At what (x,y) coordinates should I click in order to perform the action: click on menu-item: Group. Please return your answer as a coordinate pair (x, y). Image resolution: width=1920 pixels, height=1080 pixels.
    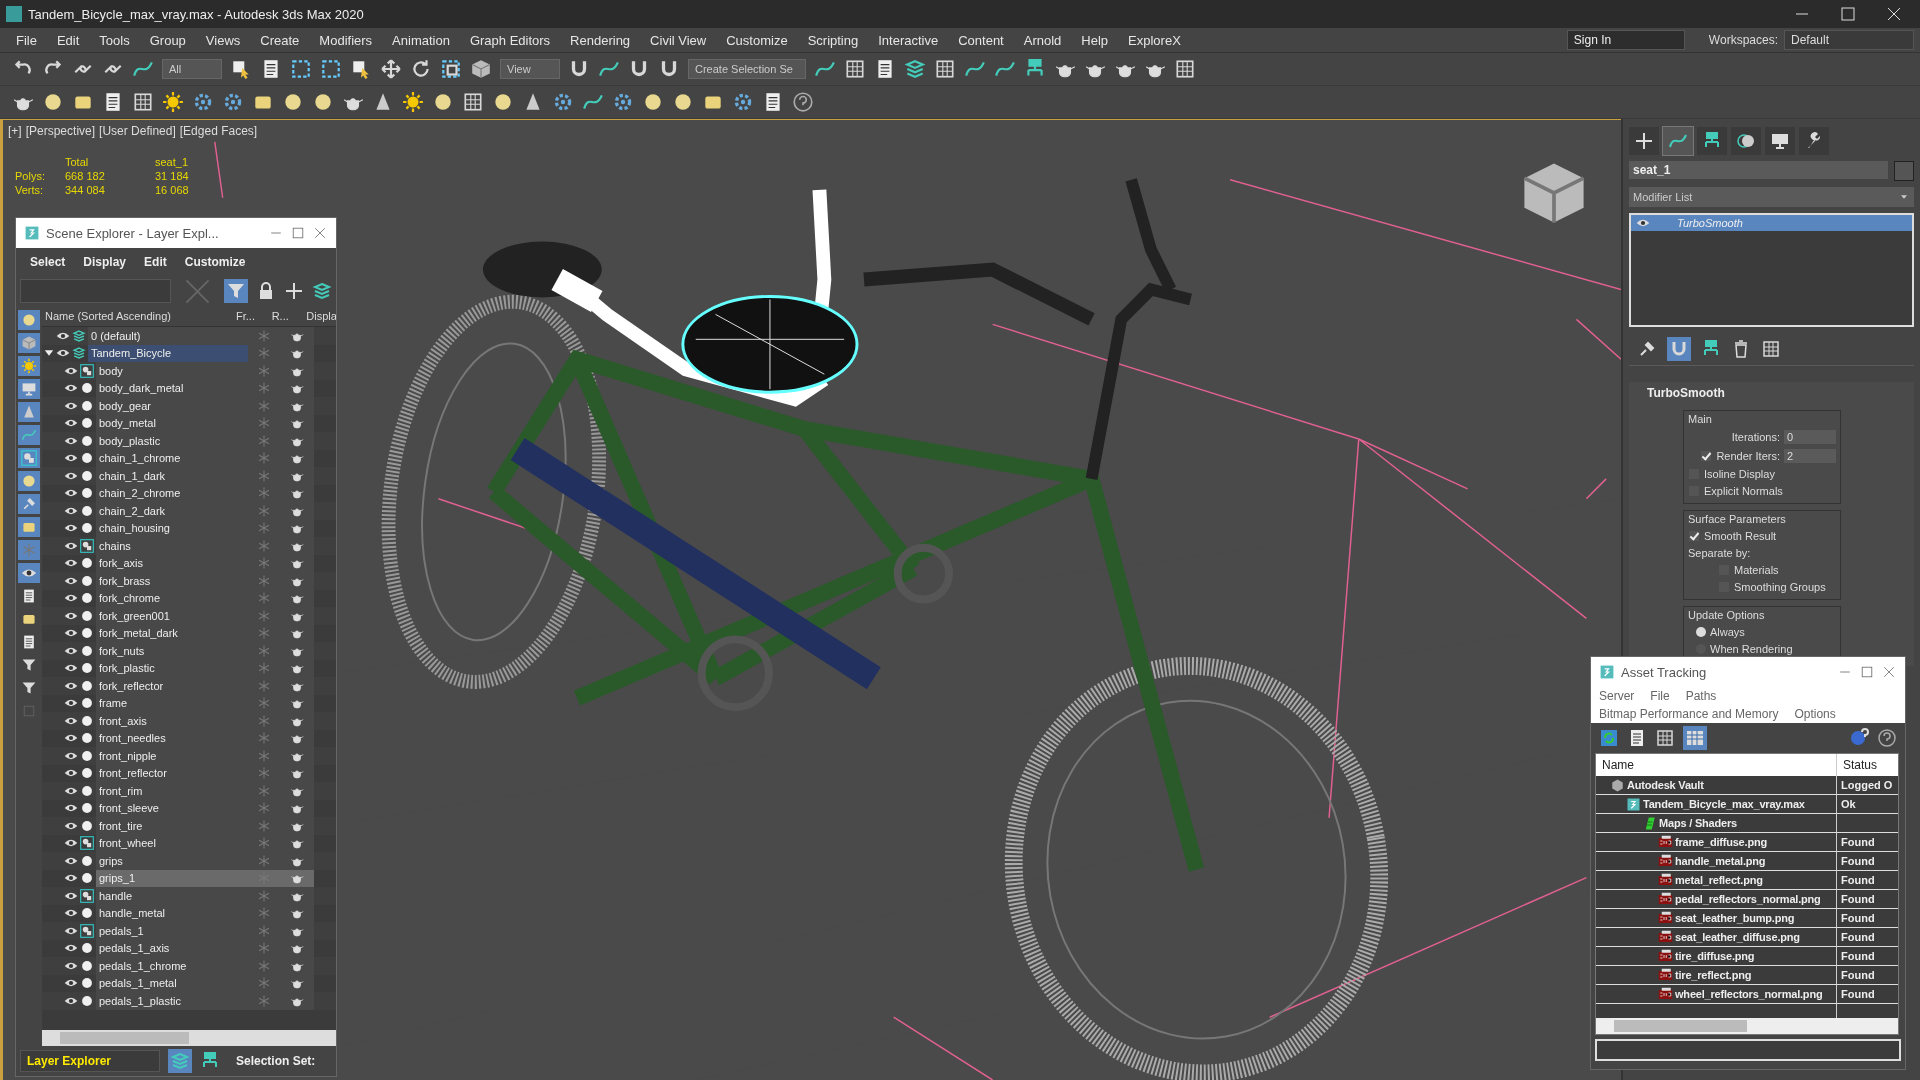
    Looking at the image, I should click on (167, 40).